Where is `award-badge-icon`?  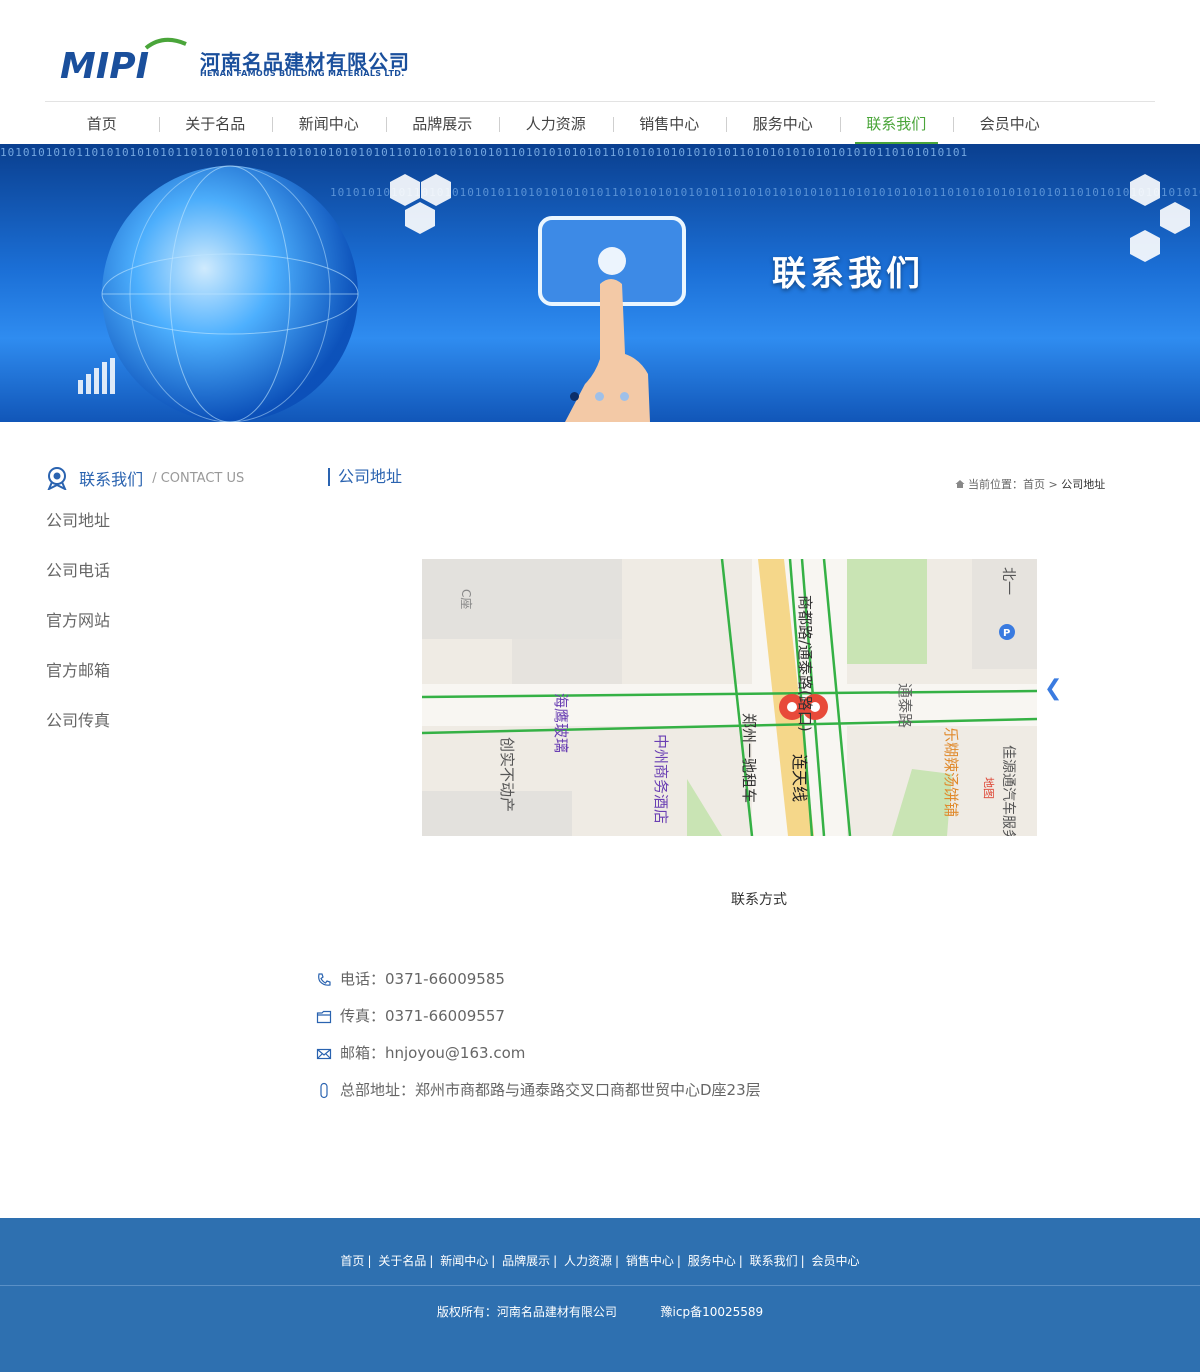 award-badge-icon is located at coordinates (57, 479).